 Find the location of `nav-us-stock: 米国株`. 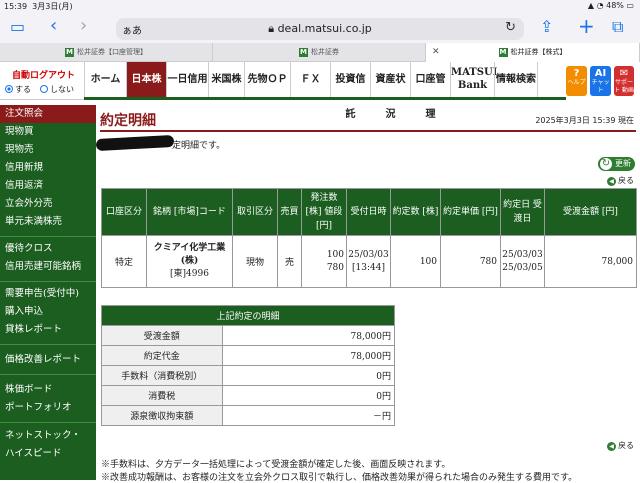

nav-us-stock: 米国株 is located at coordinates (226, 79).